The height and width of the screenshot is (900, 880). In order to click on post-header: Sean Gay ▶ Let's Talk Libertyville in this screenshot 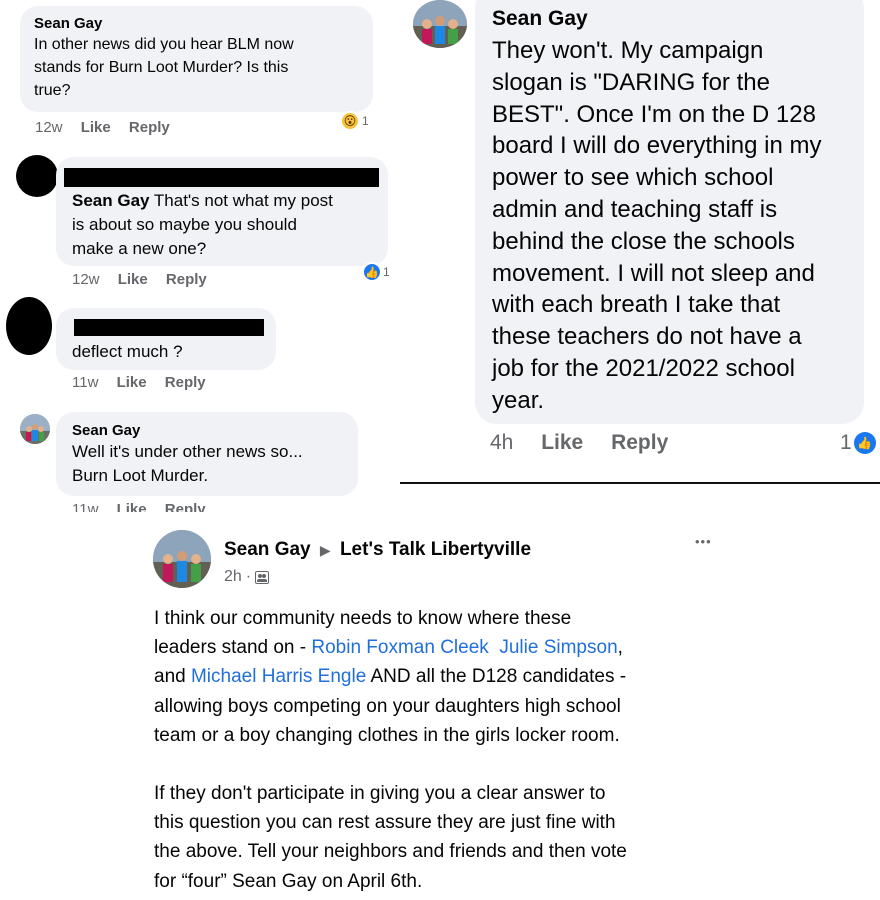, I will do `click(377, 550)`.